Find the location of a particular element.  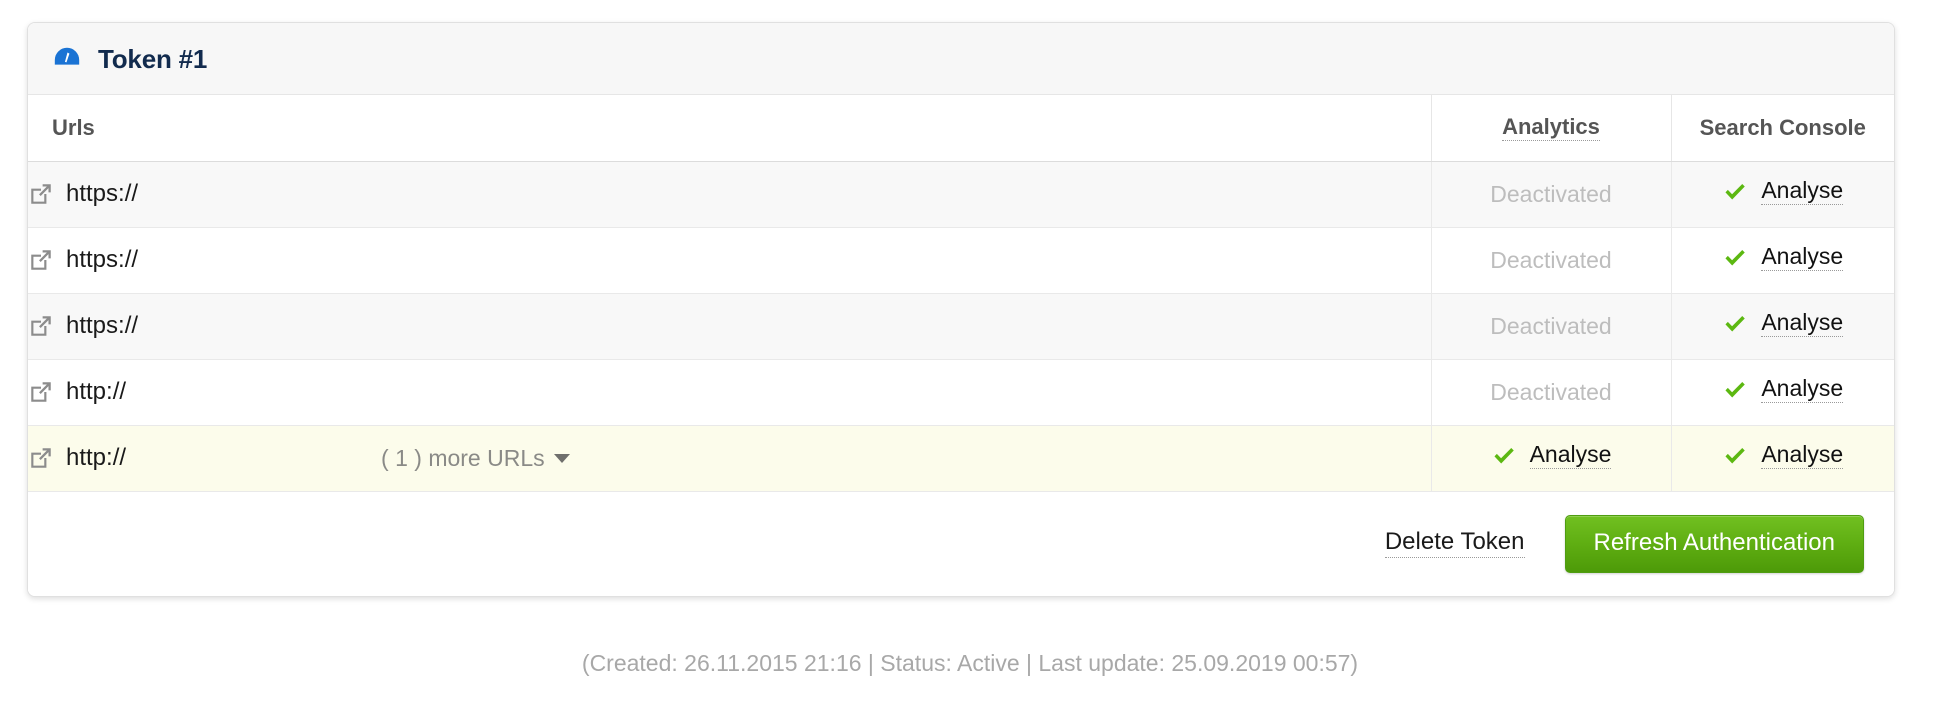

table-row: http:// ( 1 ) more URLs Analyse Analyse is located at coordinates (961, 458).